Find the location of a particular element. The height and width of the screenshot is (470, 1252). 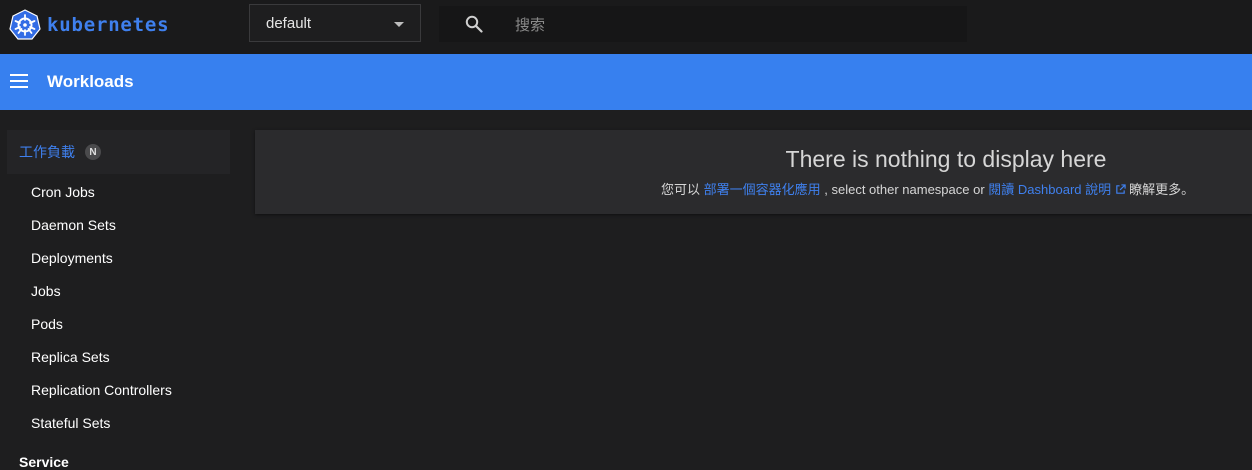

menu-icon is located at coordinates (19, 81).